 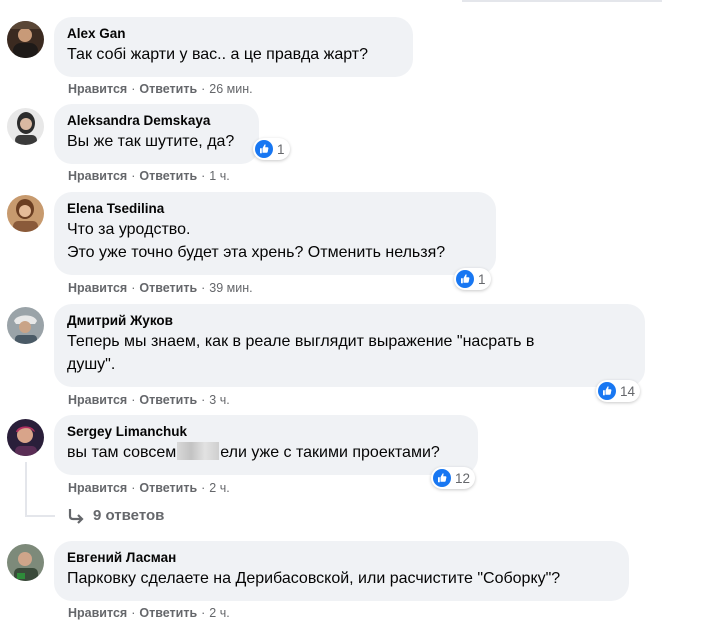 I want to click on comment-actions: Нравится · Ответить · 26 мин., so click(x=160, y=89).